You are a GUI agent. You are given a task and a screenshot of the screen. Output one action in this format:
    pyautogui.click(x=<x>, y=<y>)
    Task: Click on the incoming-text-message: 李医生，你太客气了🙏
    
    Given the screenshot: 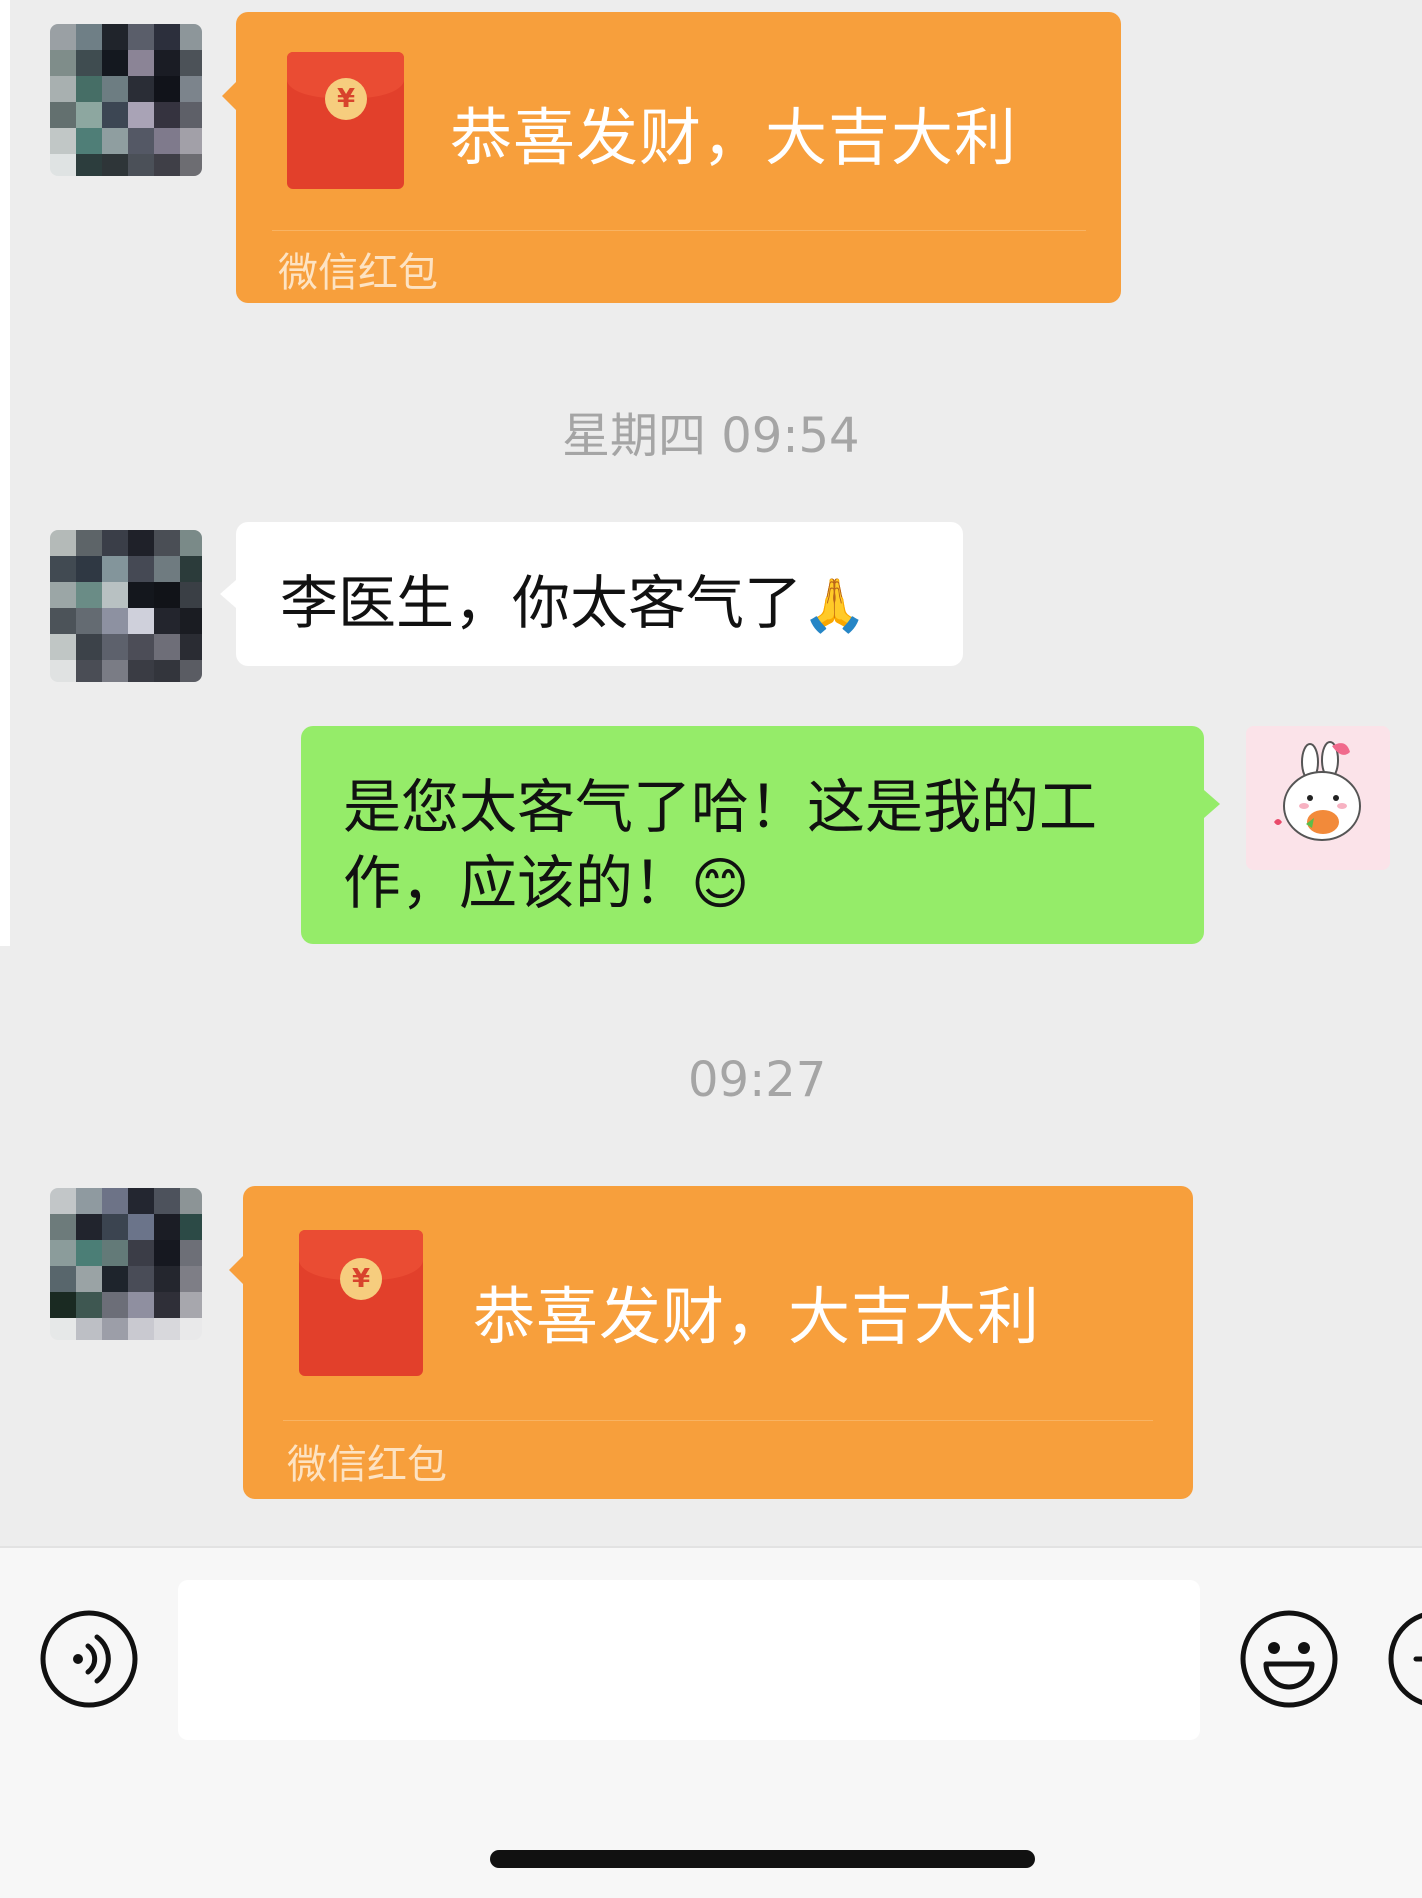 What is the action you would take?
    pyautogui.click(x=591, y=594)
    